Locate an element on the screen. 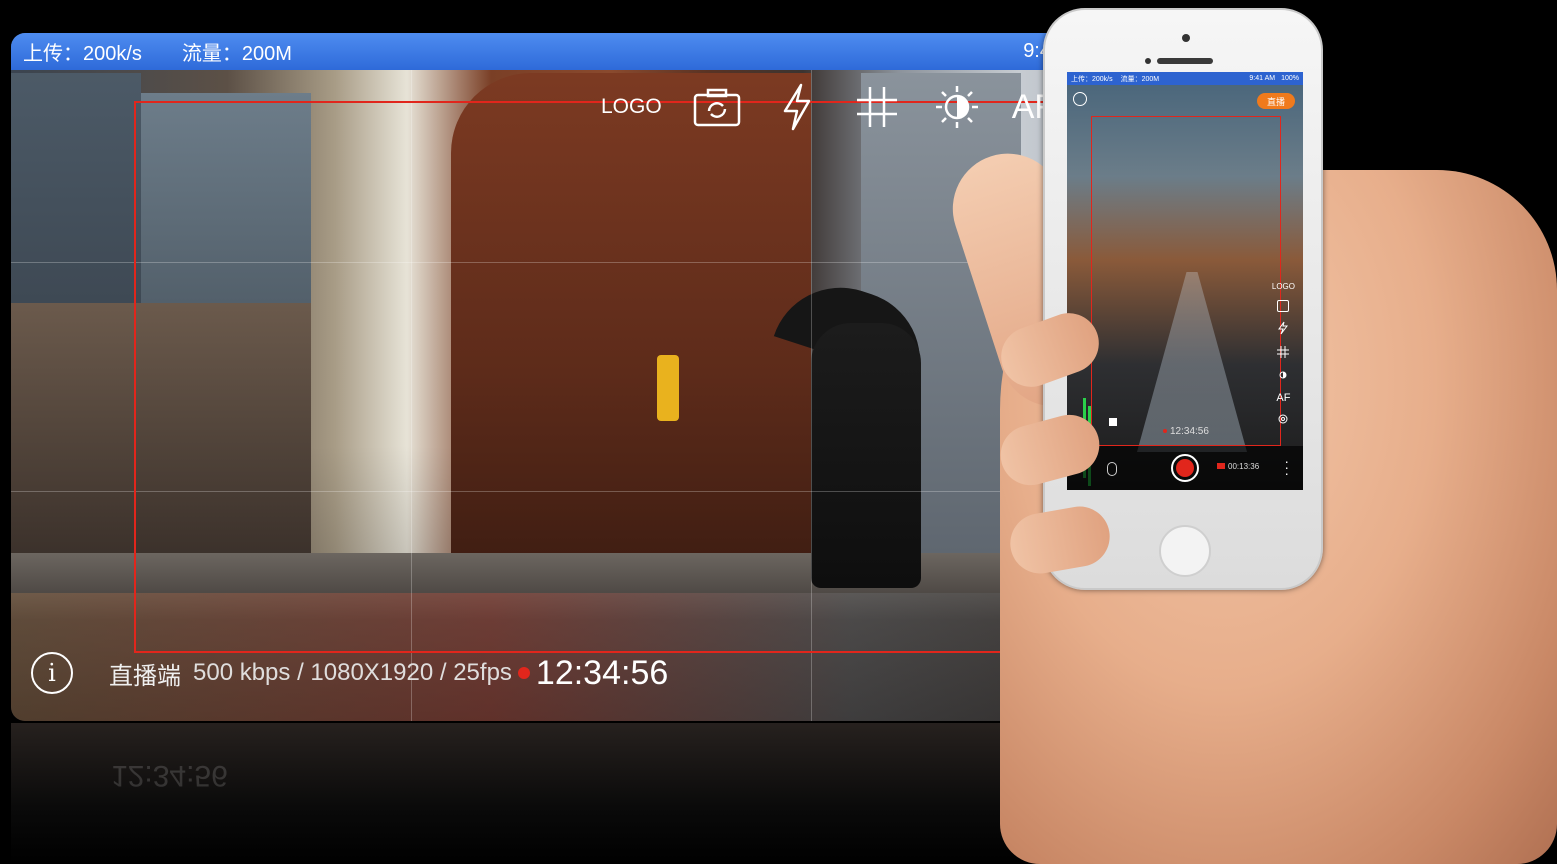 This screenshot has height=864, width=1557. flash-icon is located at coordinates (797, 107).